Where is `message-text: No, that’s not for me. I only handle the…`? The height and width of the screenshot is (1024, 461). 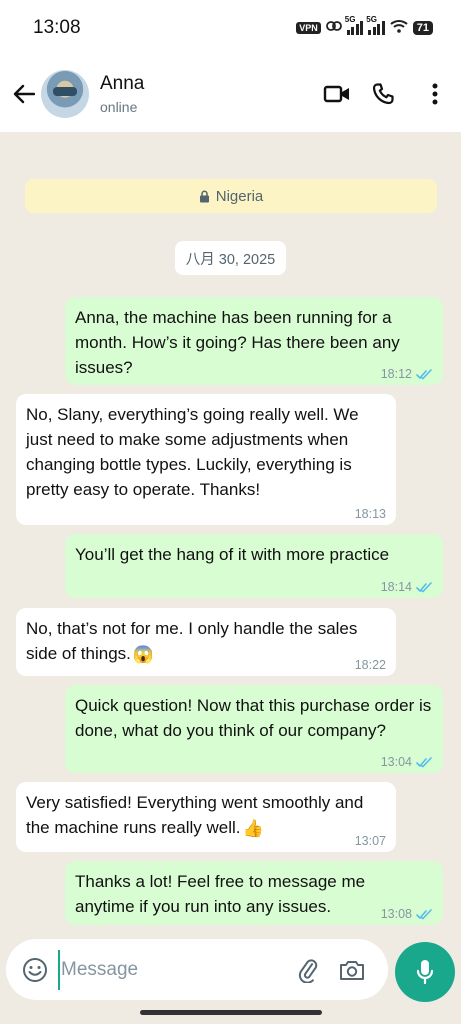 message-text: No, that’s not for me. I only handle the… is located at coordinates (206, 641).